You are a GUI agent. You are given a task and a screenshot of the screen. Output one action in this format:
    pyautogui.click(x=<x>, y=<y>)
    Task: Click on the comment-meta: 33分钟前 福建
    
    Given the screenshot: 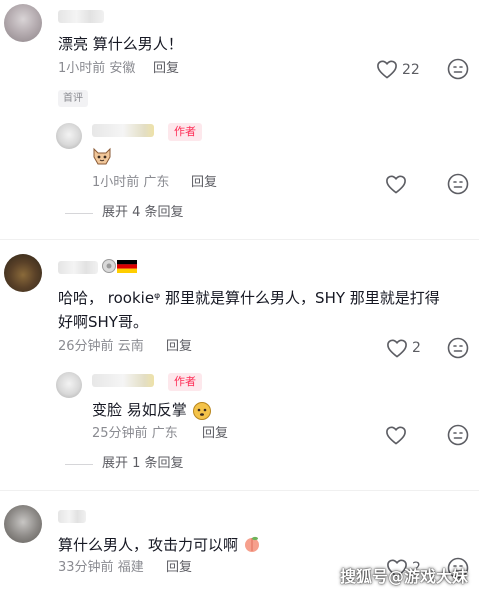 What is the action you would take?
    pyautogui.click(x=101, y=568)
    